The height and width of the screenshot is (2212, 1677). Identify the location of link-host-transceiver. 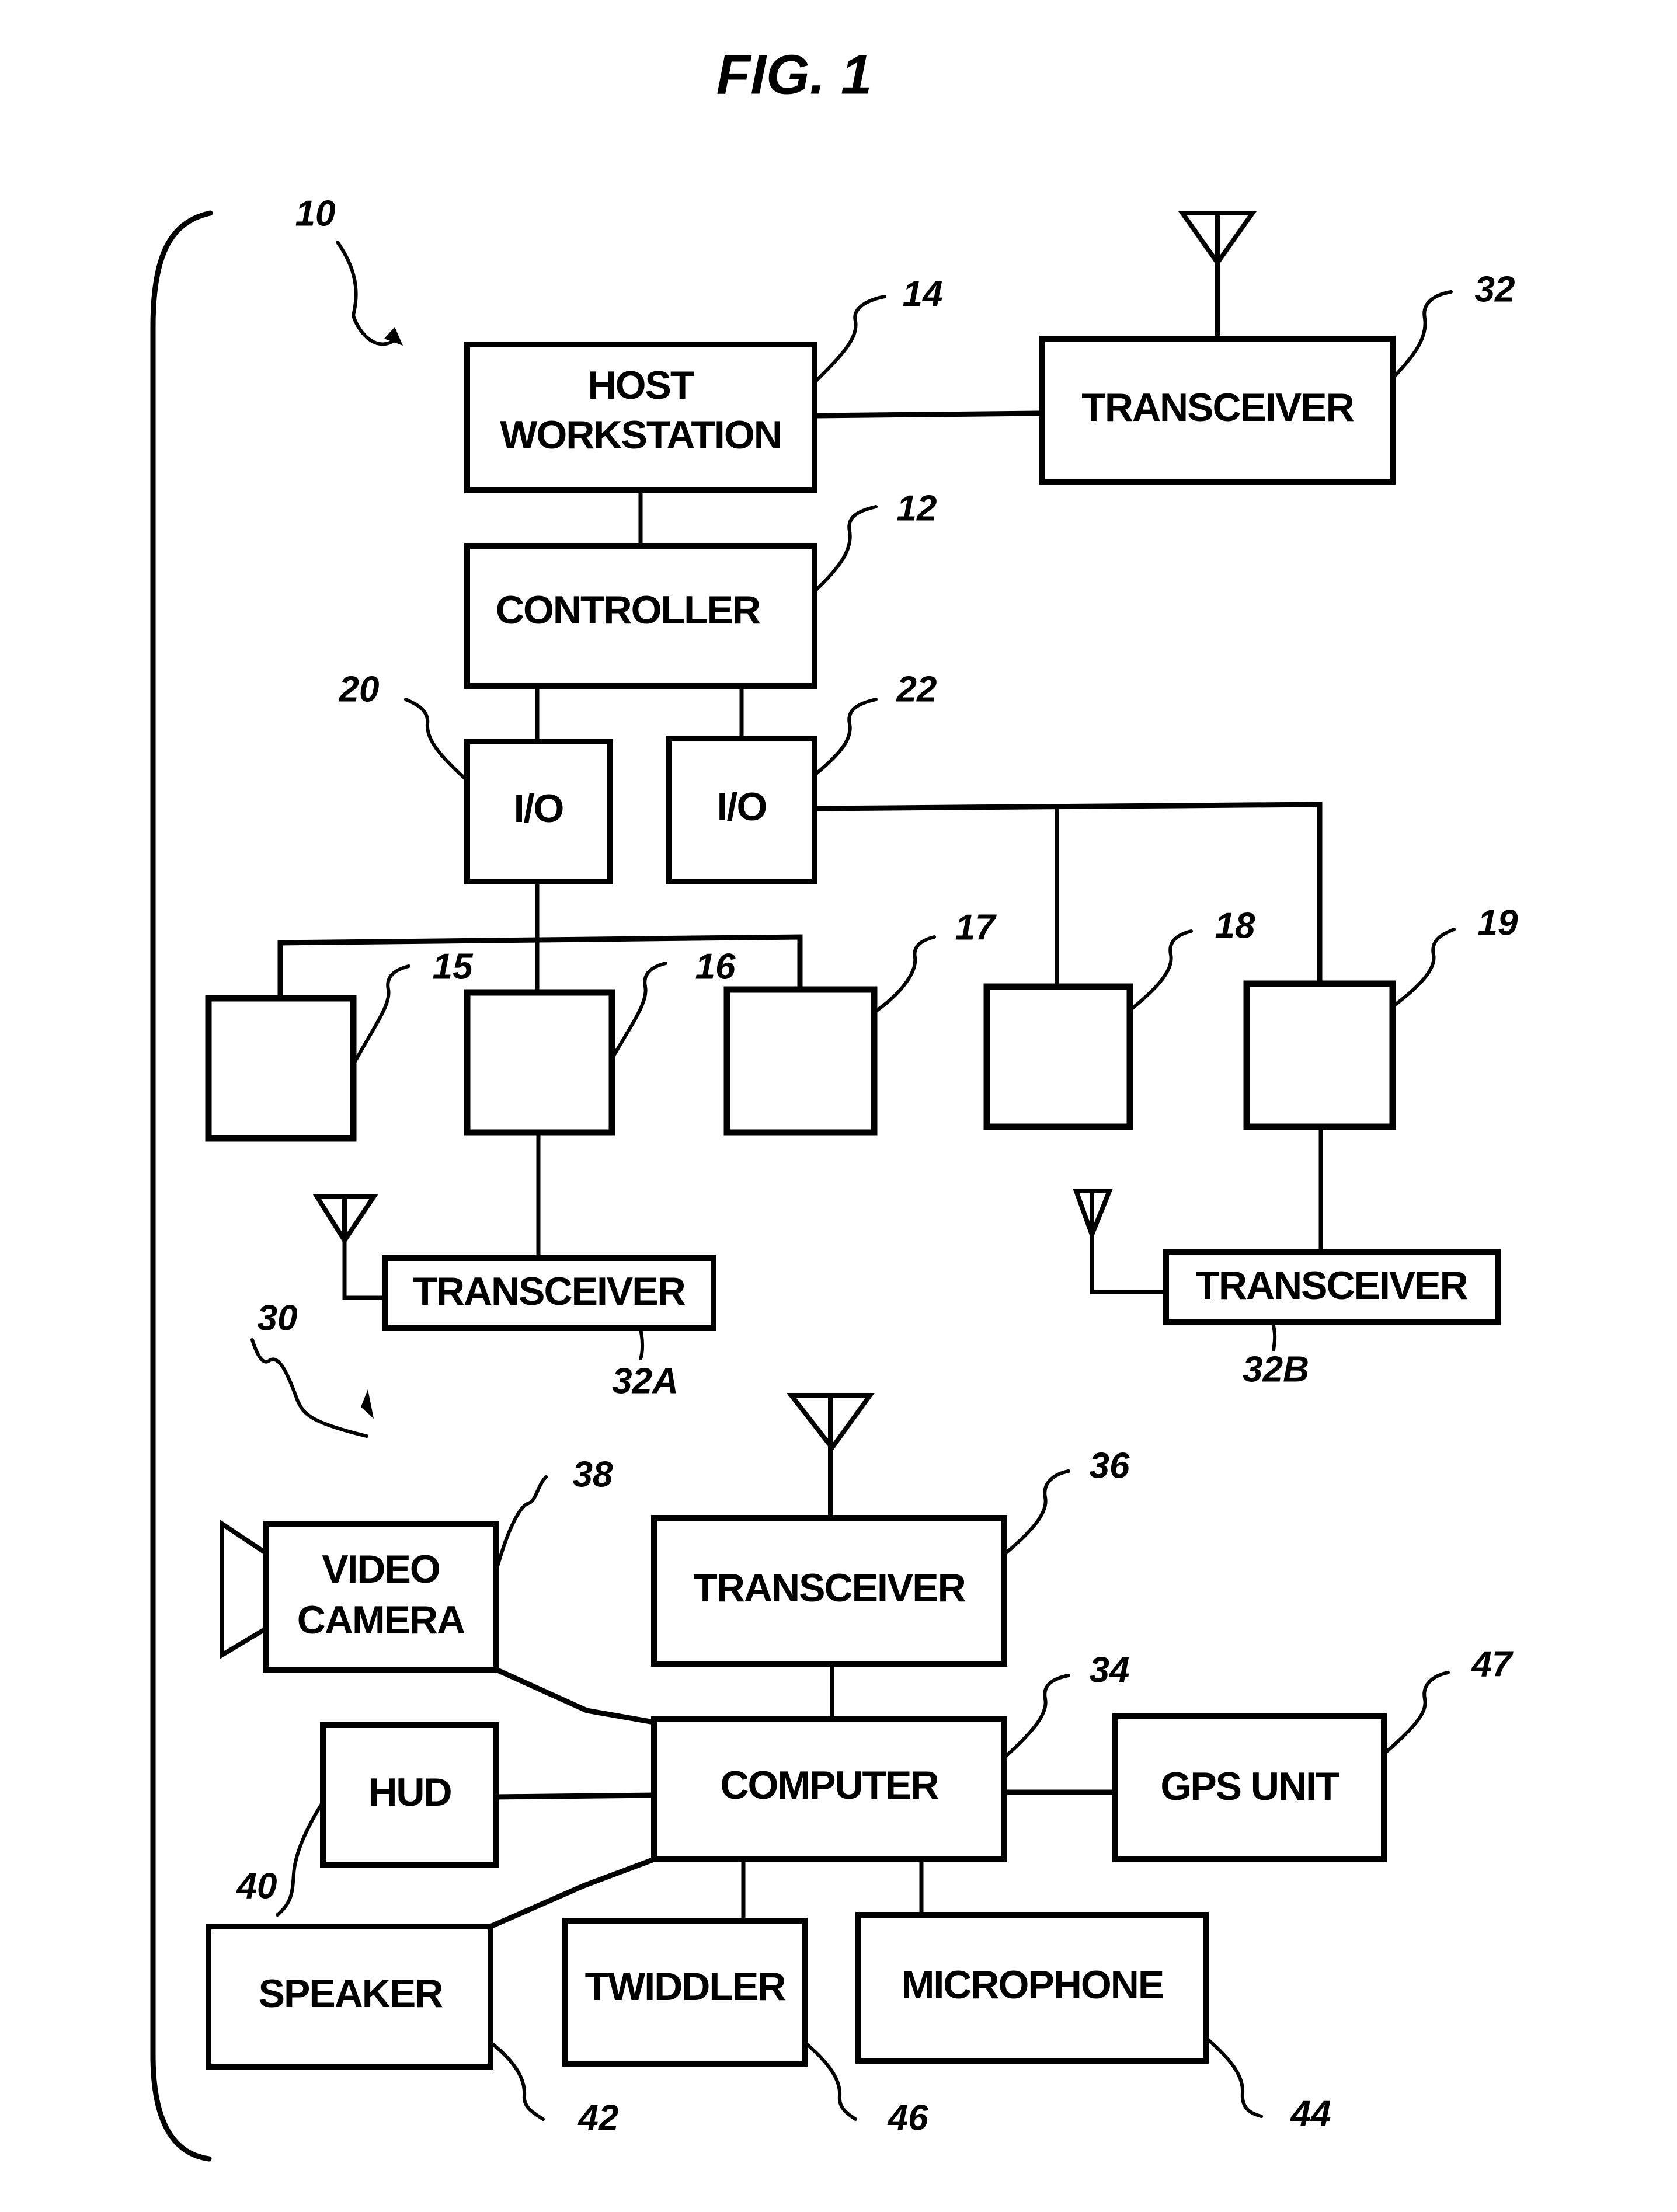
(928, 414).